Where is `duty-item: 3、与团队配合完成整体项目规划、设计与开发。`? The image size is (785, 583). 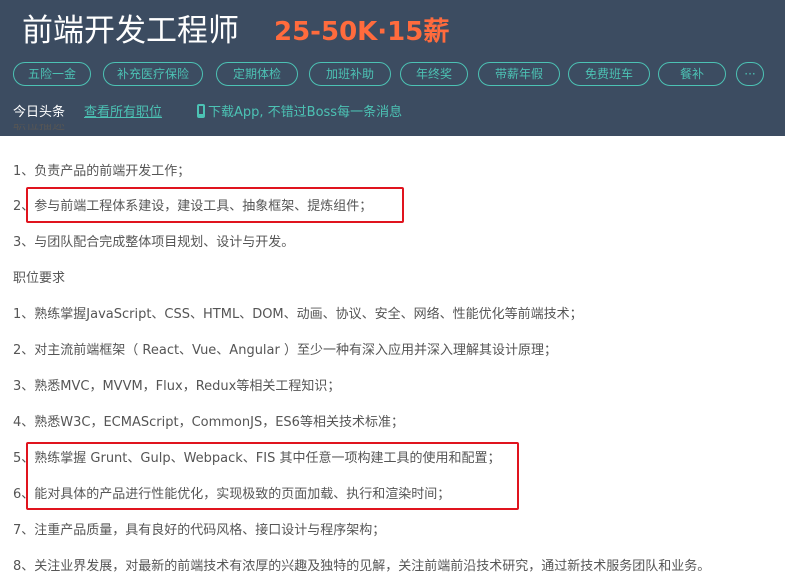
duty-item: 3、与团队配合完成整体项目规划、设计与开发。 is located at coordinates (154, 242).